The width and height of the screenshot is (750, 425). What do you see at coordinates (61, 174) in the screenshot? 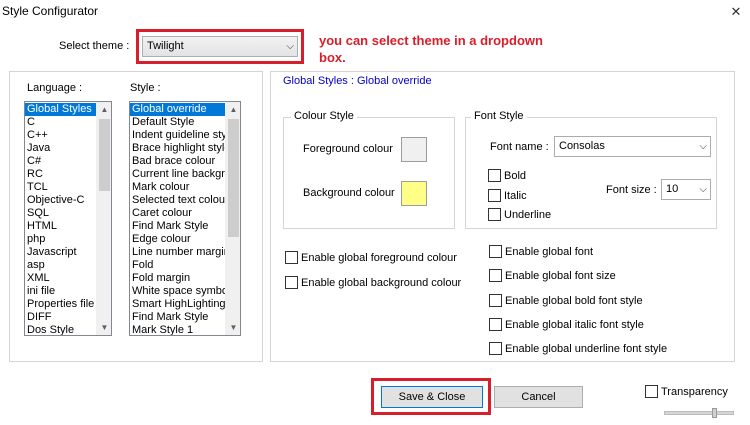
I see `list-item: RC` at bounding box center [61, 174].